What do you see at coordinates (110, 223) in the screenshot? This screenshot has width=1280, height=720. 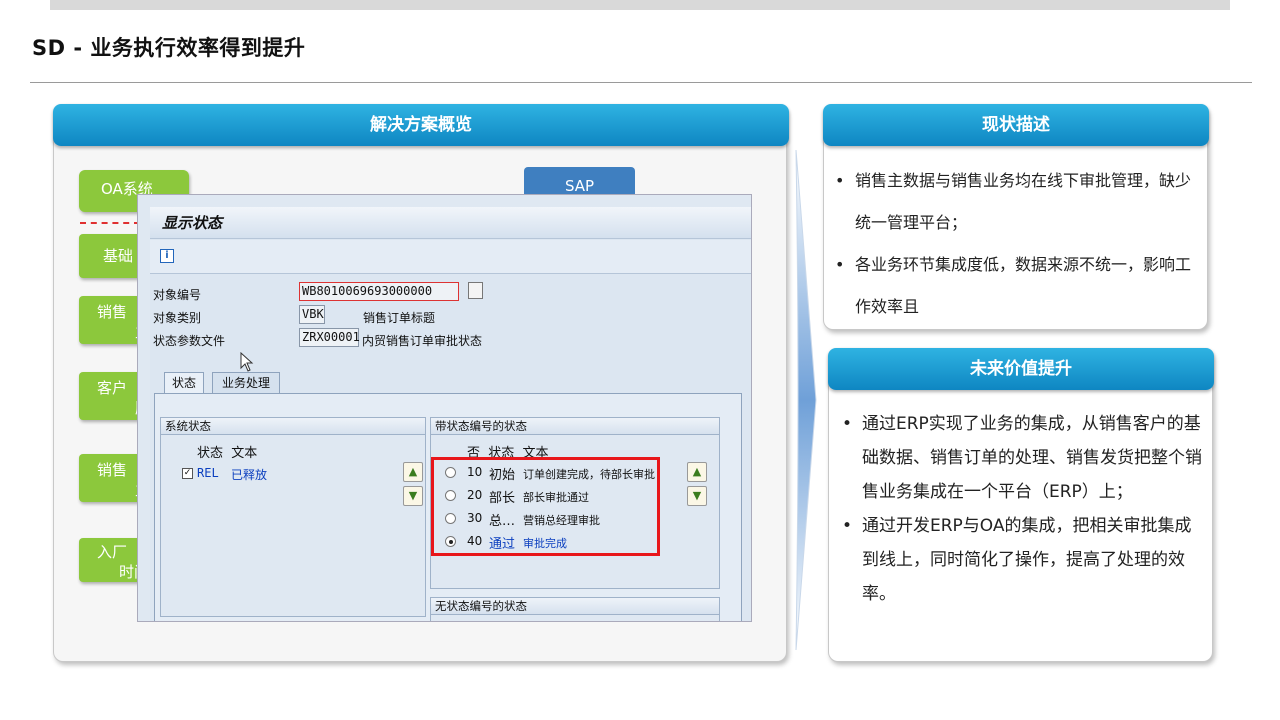 I see `dashed-separator` at bounding box center [110, 223].